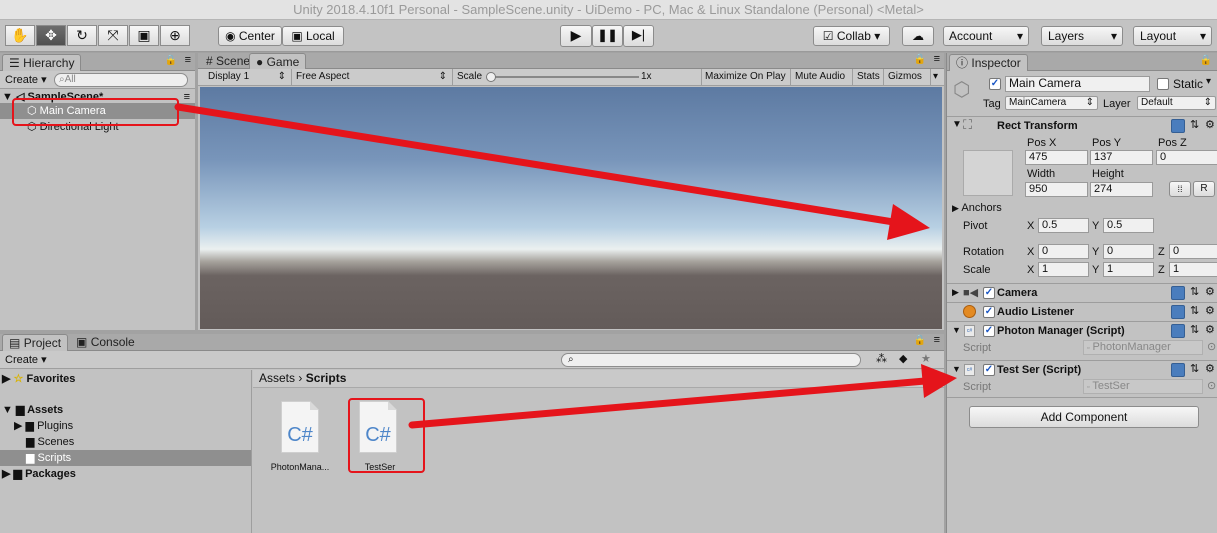  Describe the element at coordinates (682, 396) in the screenshot. I see `annotation-arrow-to-inspector` at that location.